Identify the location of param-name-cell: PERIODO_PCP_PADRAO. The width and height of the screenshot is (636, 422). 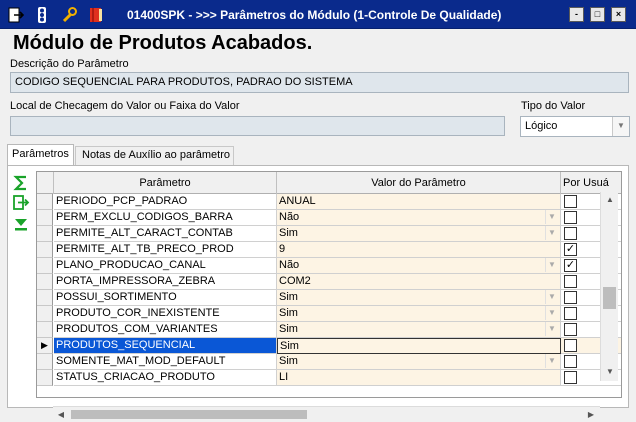
(165, 202).